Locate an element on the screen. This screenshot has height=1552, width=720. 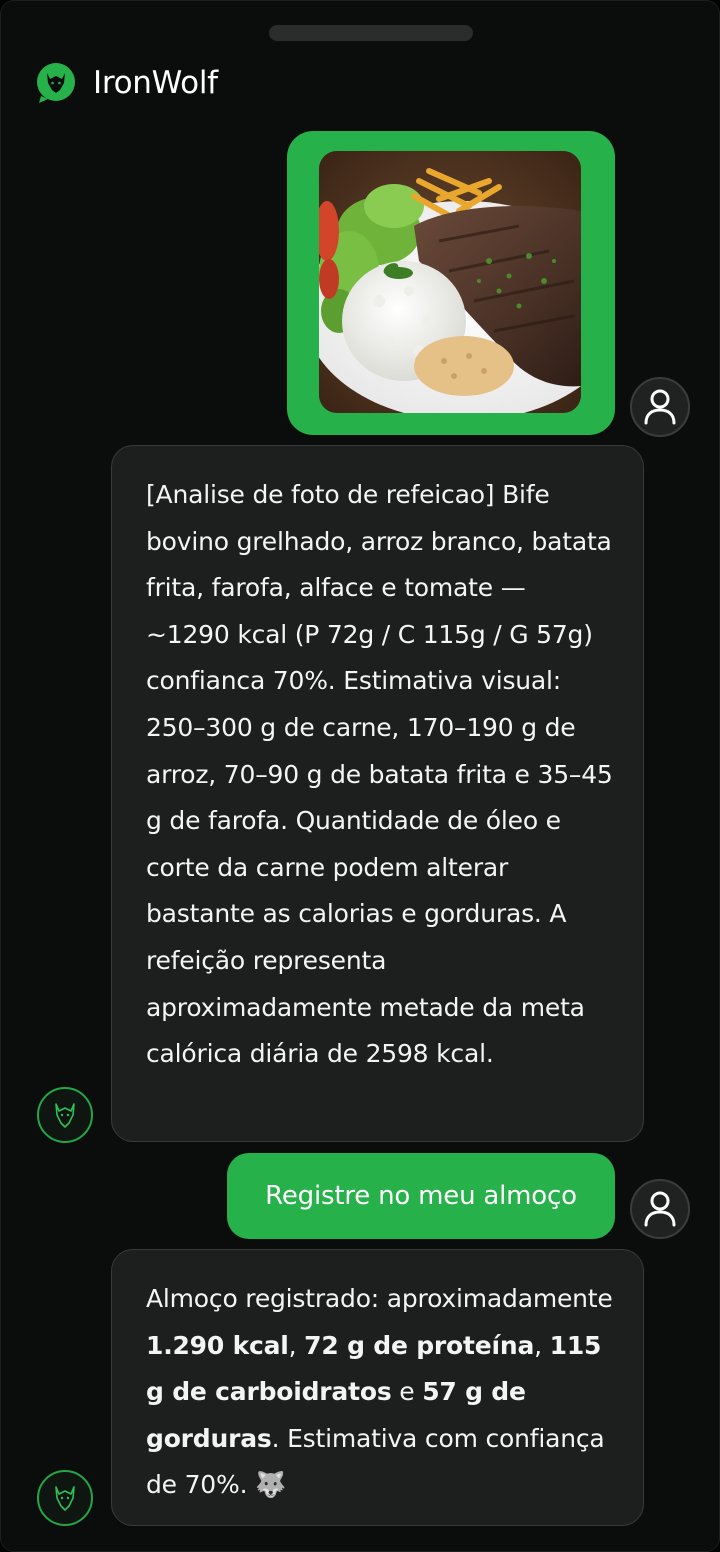
confirmation-calories: 1.290 kcal is located at coordinates (217, 1345).